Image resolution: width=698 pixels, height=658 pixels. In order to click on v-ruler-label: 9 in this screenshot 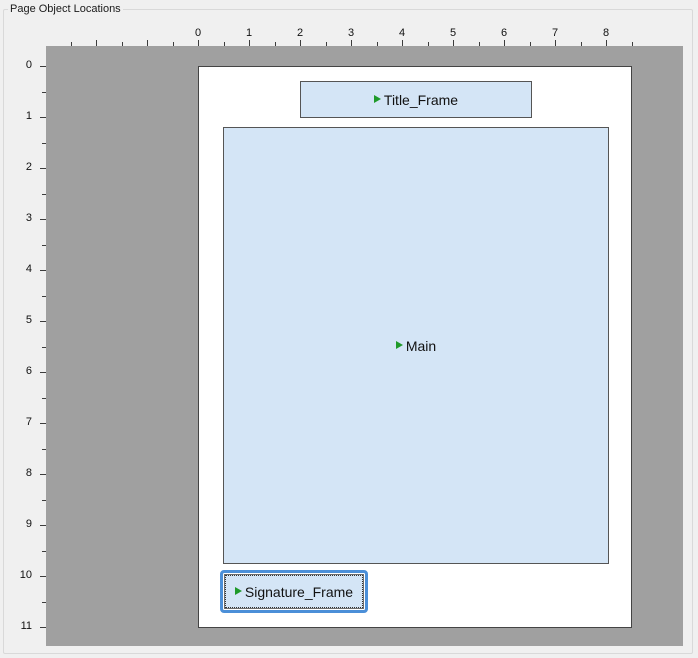, I will do `click(28, 524)`.